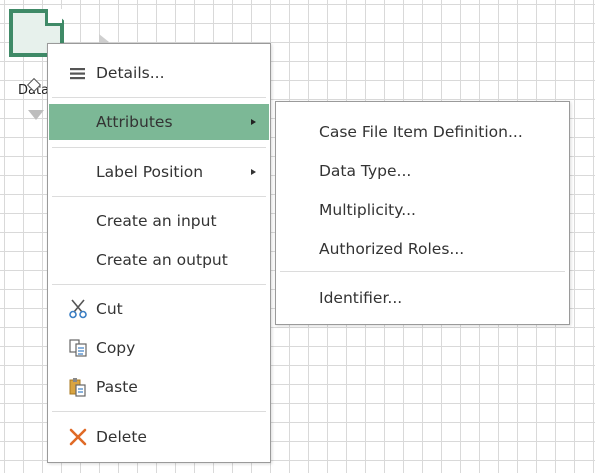 The height and width of the screenshot is (473, 595). Describe the element at coordinates (159, 387) in the screenshot. I see `menu-item-paste: Paste` at that location.